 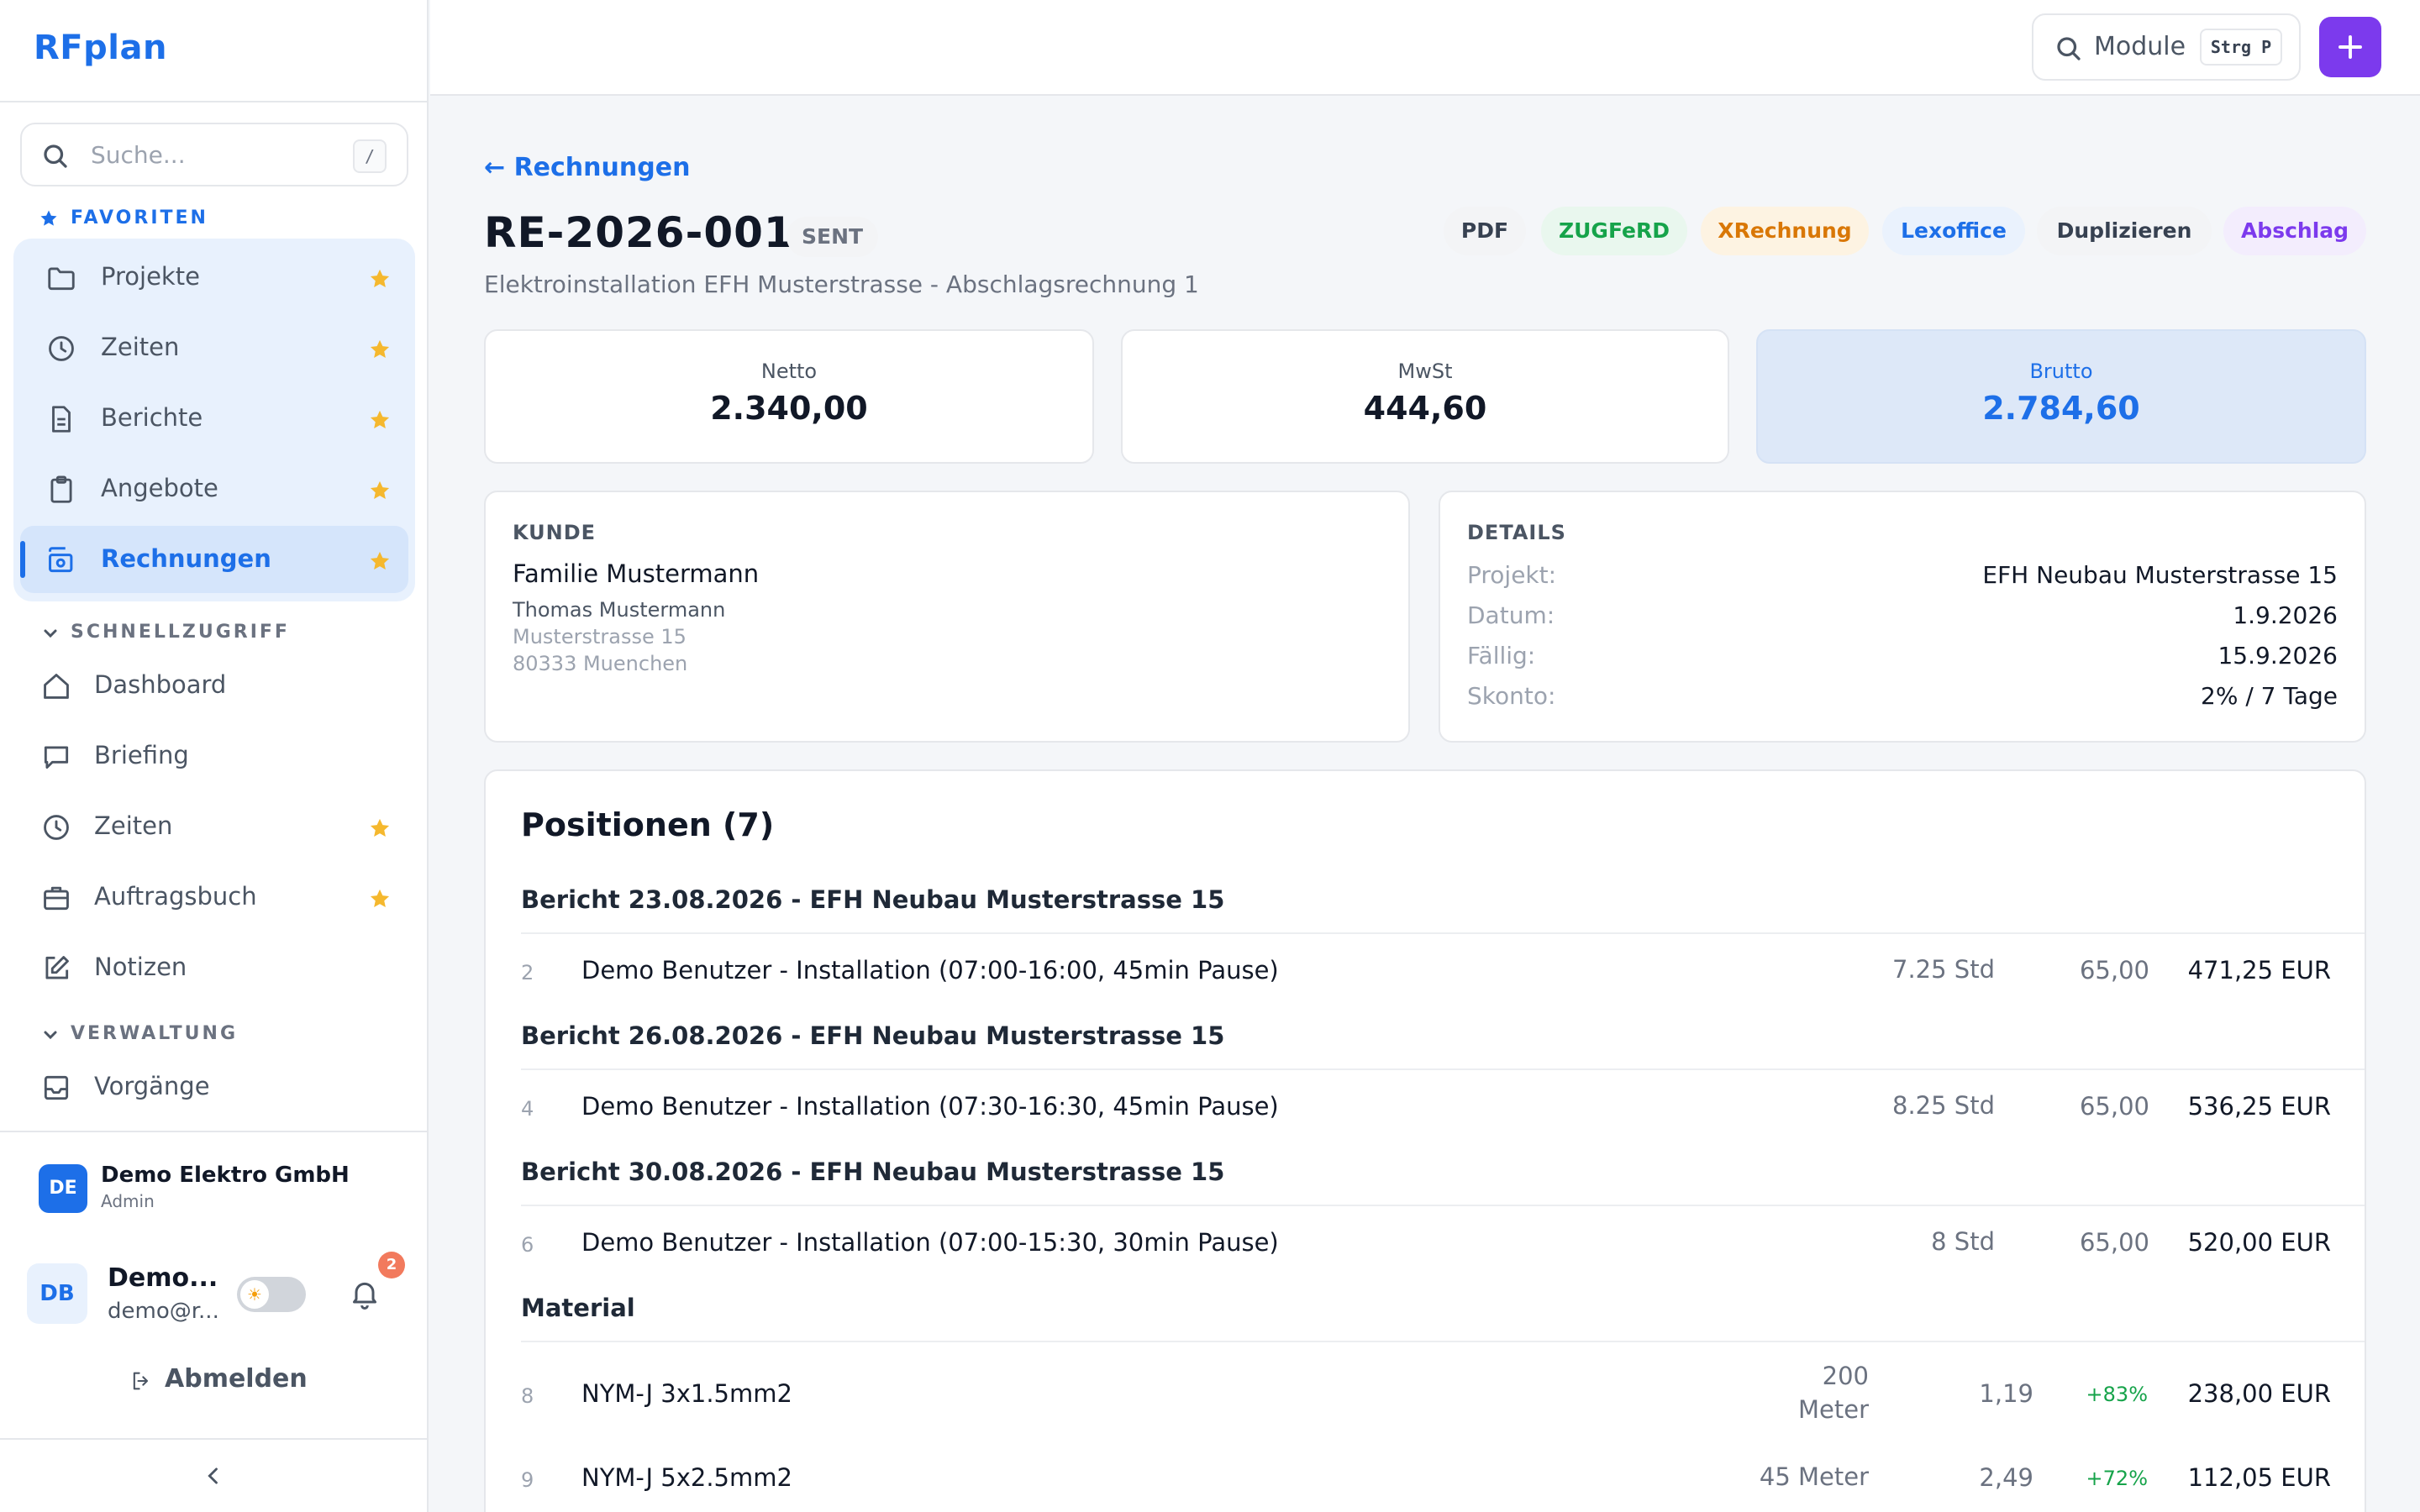 What do you see at coordinates (235, 1381) in the screenshot?
I see `logout-button: Abmelden` at bounding box center [235, 1381].